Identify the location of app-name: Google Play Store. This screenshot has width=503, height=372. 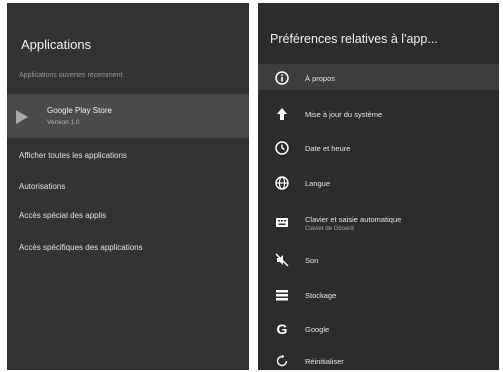
(79, 110).